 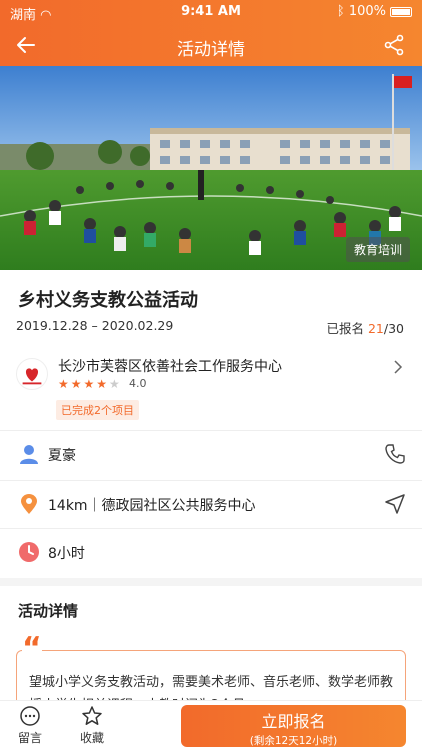 I want to click on comment-button: 留言, so click(x=30, y=725).